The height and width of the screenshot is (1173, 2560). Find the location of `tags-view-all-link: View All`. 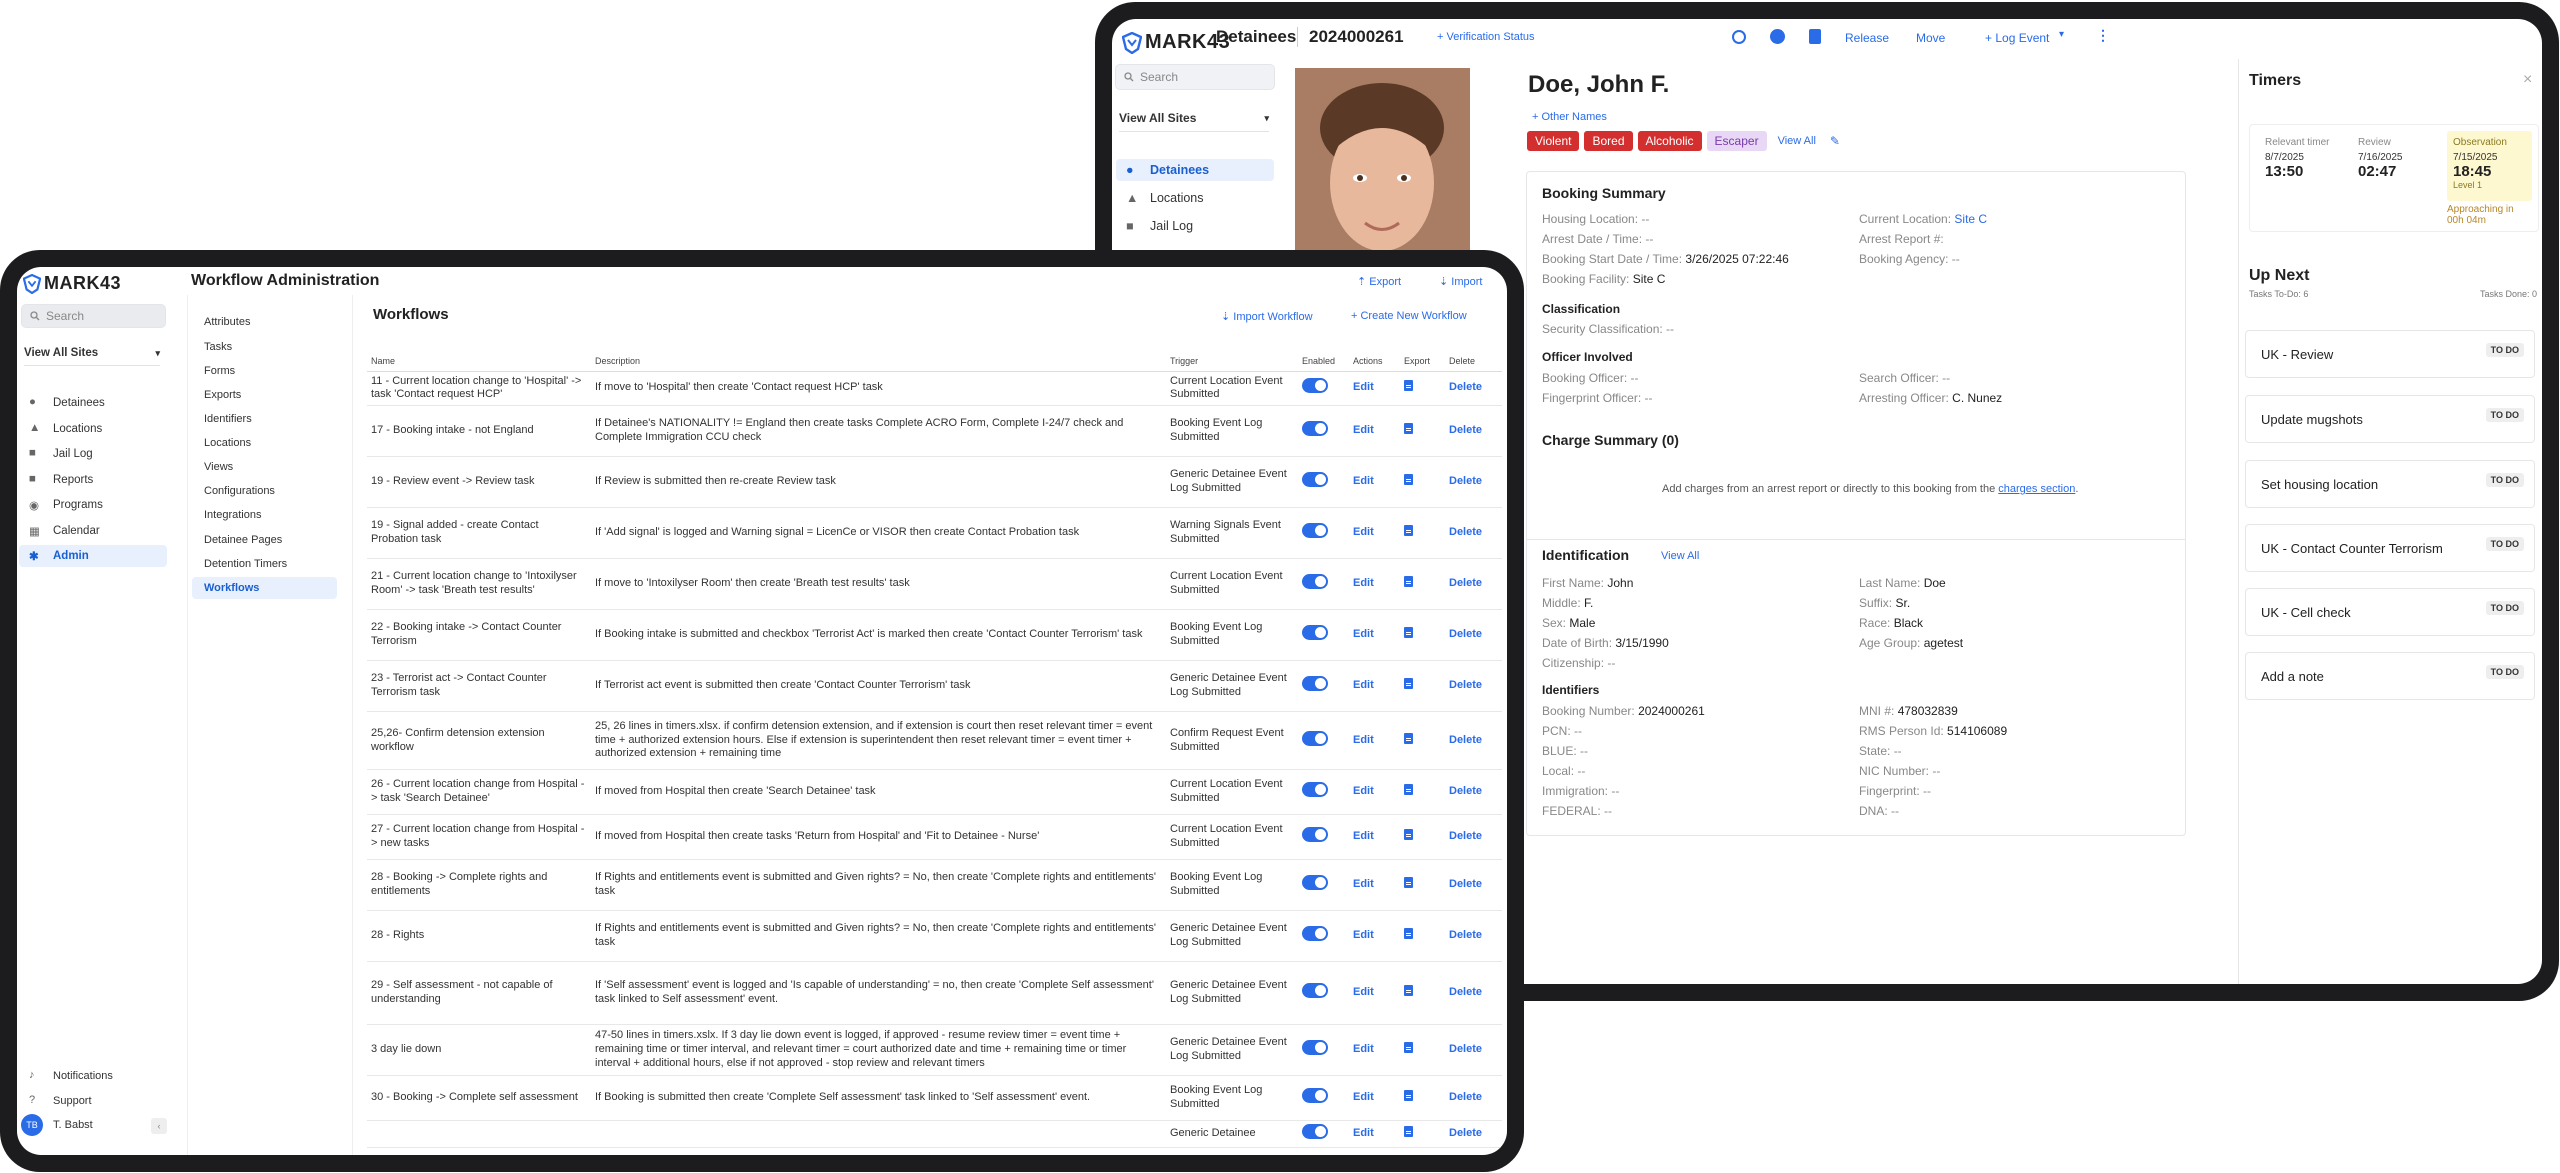

tags-view-all-link: View All is located at coordinates (1797, 141).